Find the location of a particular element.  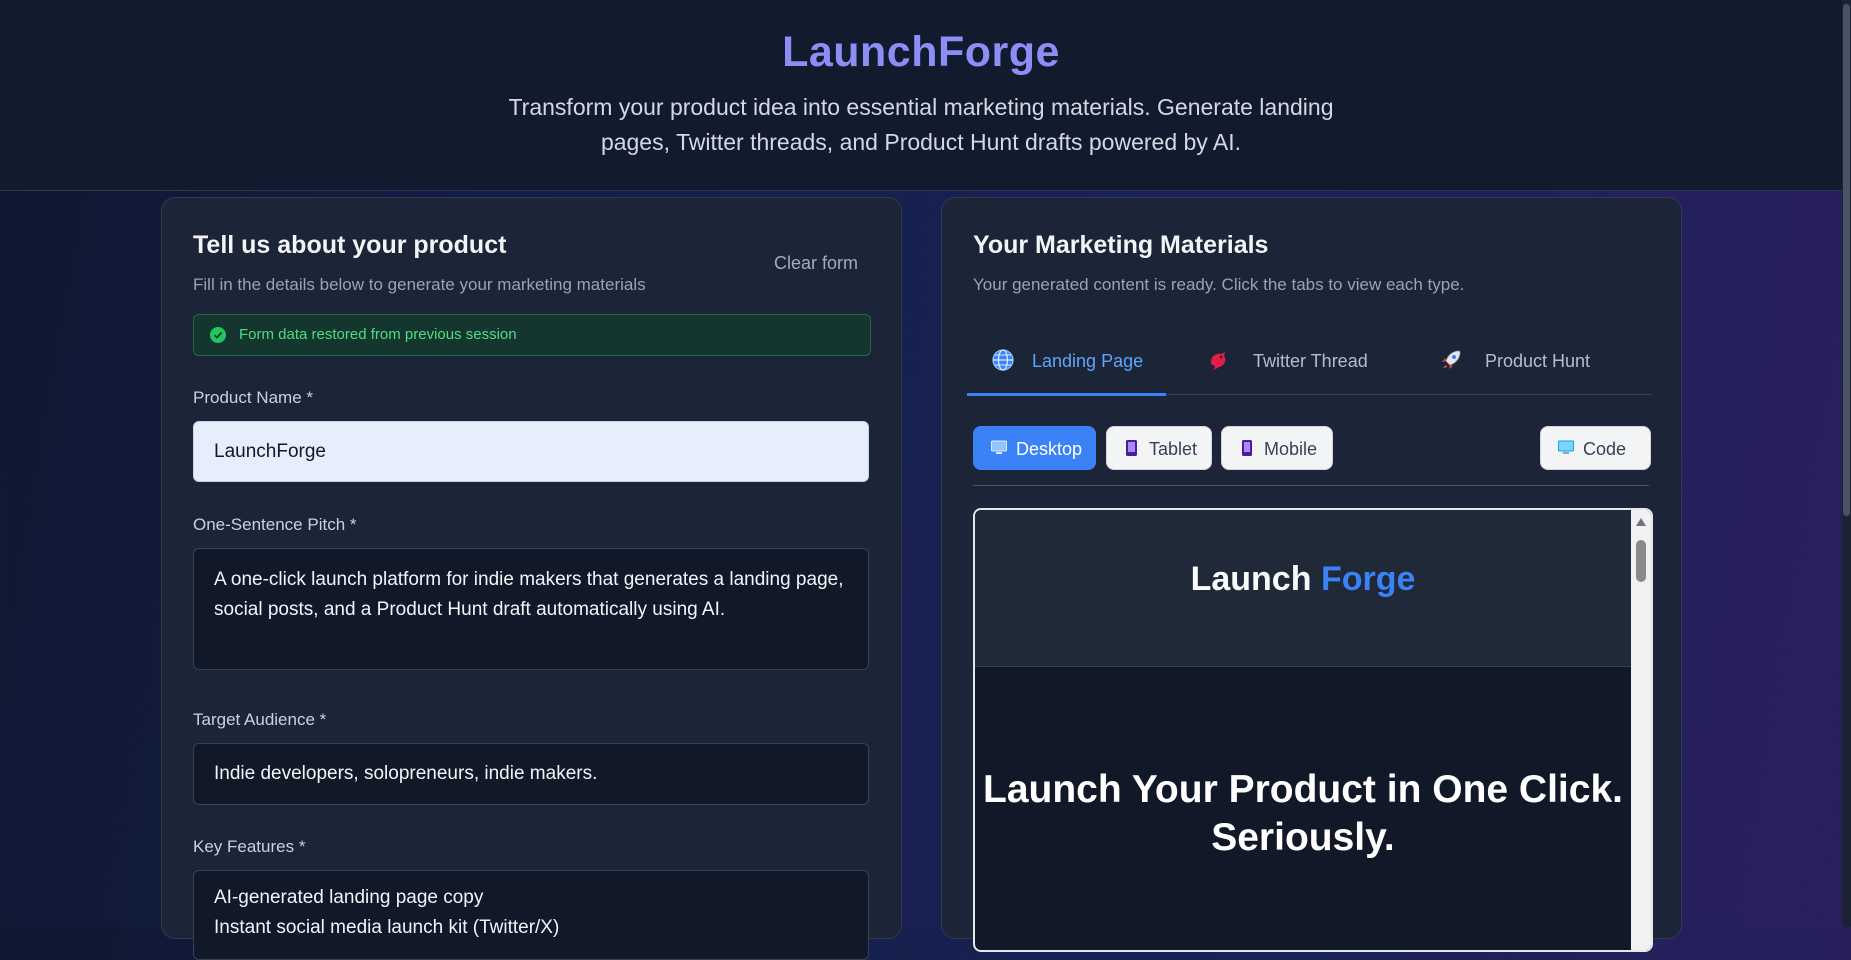

product-name-input: LaunchForge is located at coordinates (531, 451).